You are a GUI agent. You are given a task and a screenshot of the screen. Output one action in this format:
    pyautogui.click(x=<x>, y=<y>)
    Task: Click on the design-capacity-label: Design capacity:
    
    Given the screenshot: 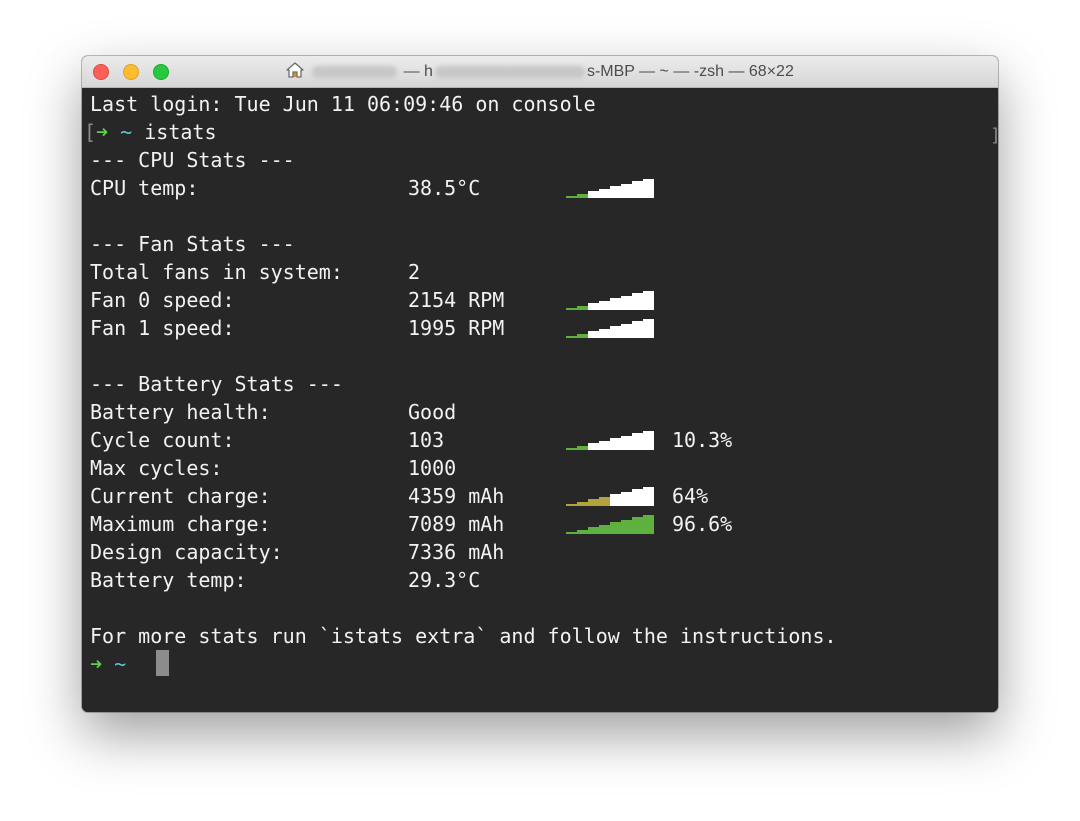 What is the action you would take?
    pyautogui.click(x=186, y=552)
    